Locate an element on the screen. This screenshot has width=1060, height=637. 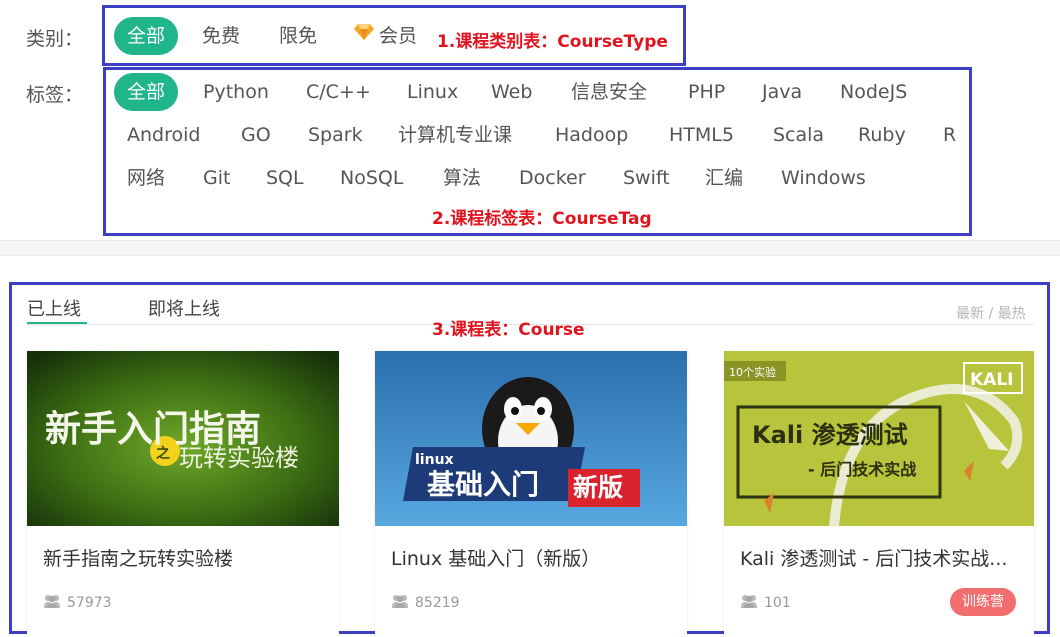
learner-count: 57973 is located at coordinates (77, 603).